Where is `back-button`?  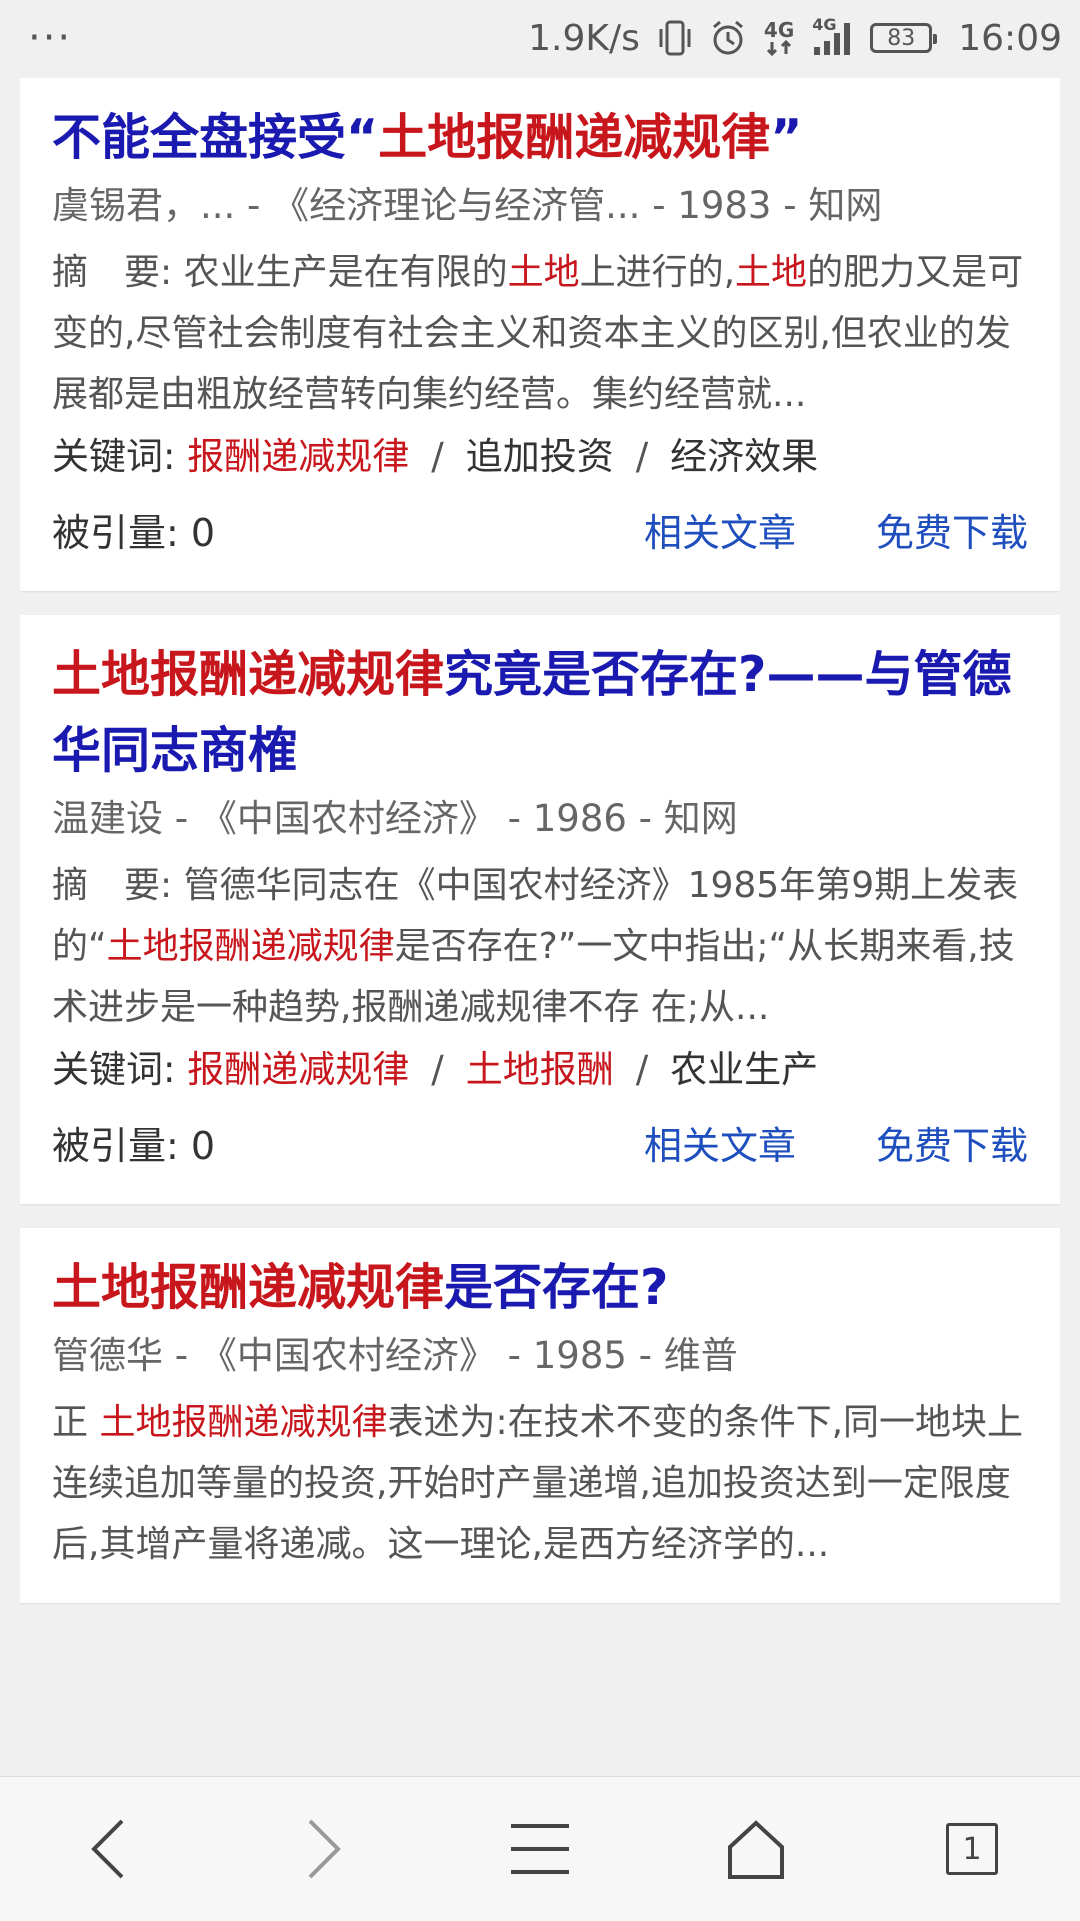
back-button is located at coordinates (108, 1849).